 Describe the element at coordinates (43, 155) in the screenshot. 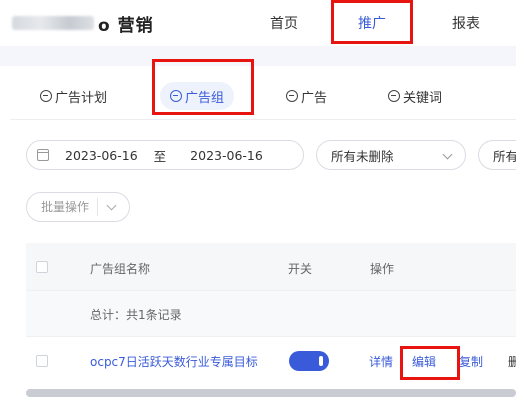

I see `calendar-icon` at that location.